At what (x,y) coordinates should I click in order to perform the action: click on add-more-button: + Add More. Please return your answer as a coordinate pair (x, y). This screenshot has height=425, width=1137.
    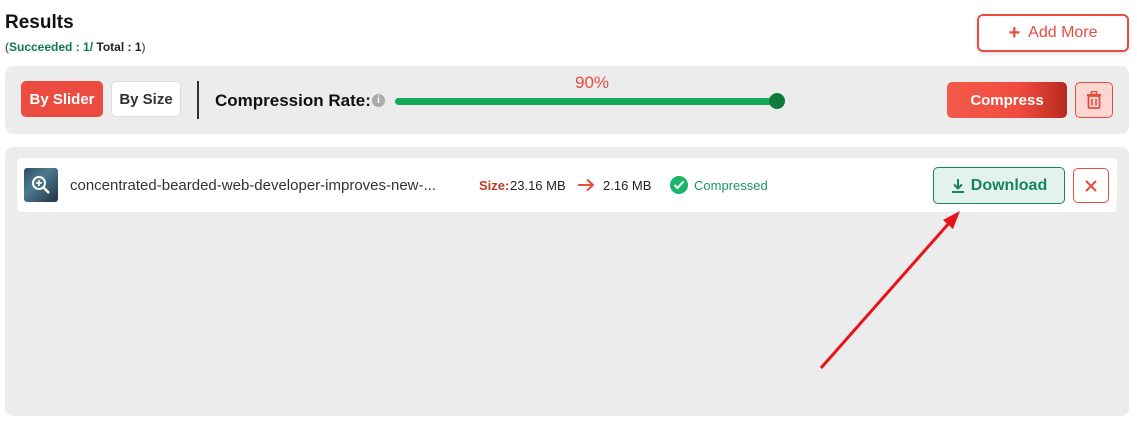
    Looking at the image, I should click on (1053, 33).